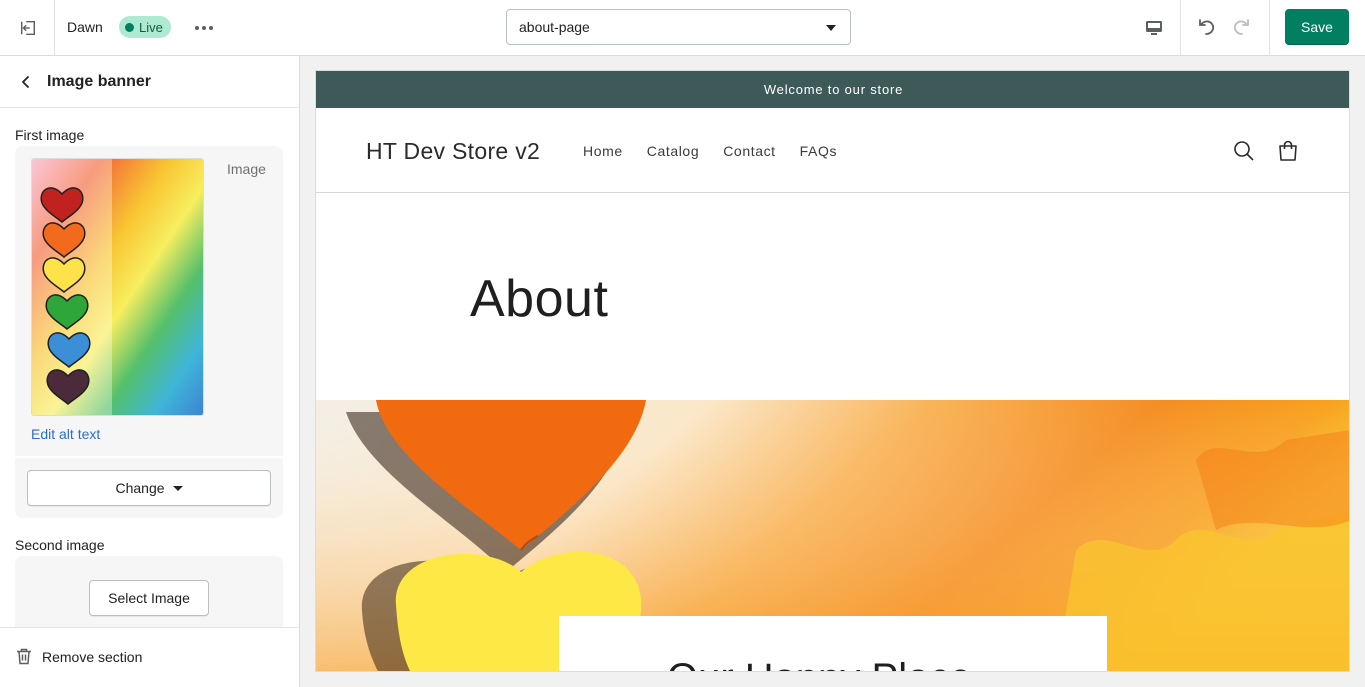 Image resolution: width=1365 pixels, height=687 pixels. I want to click on announcement-bar: Welcome to our store, so click(832, 89).